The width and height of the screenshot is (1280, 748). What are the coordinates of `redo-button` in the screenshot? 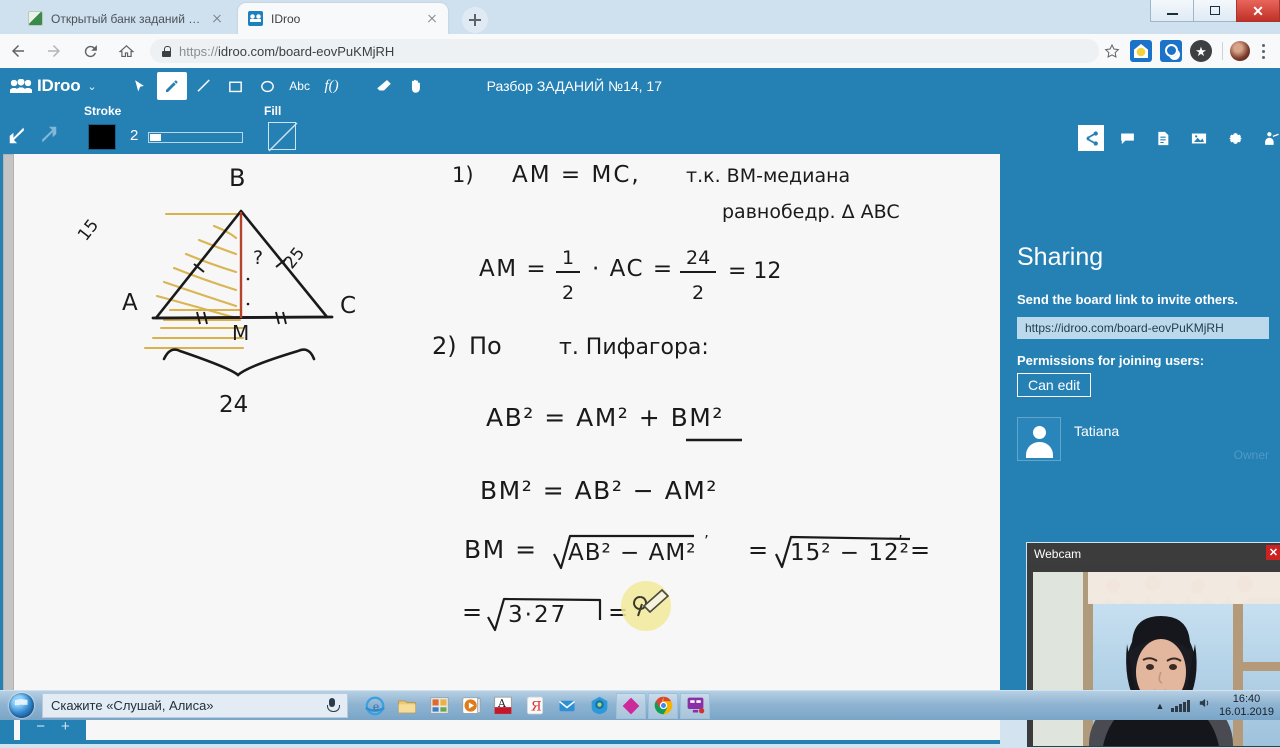 It's located at (49, 136).